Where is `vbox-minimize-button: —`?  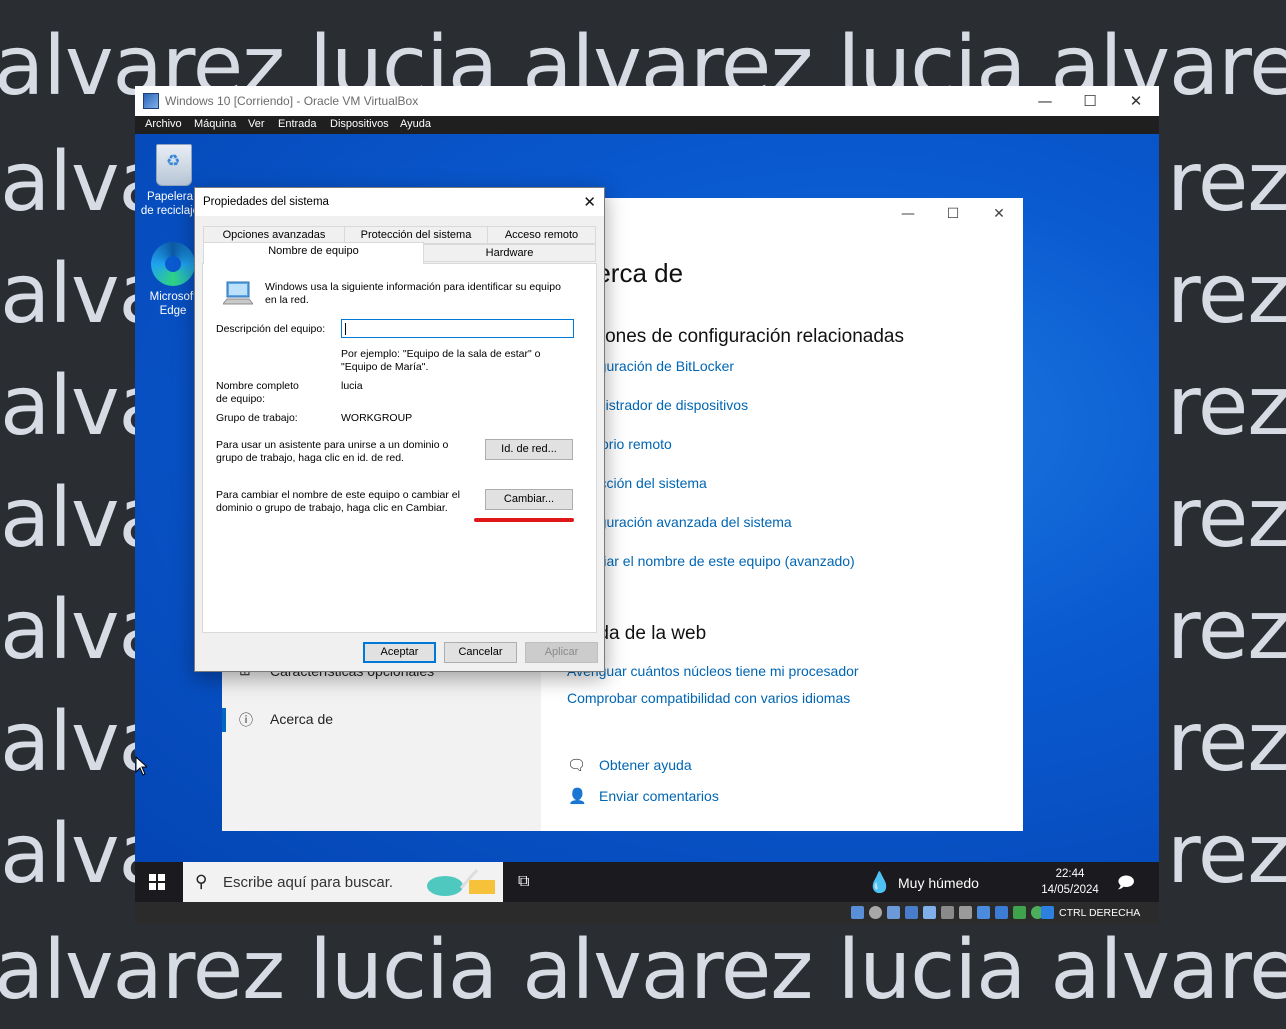
vbox-minimize-button: — is located at coordinates (1045, 101).